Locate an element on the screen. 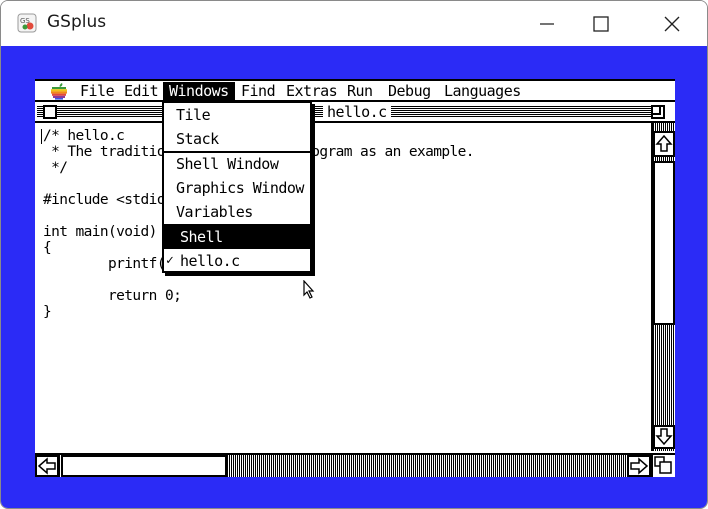  menu-item-label: Tile is located at coordinates (193, 115).